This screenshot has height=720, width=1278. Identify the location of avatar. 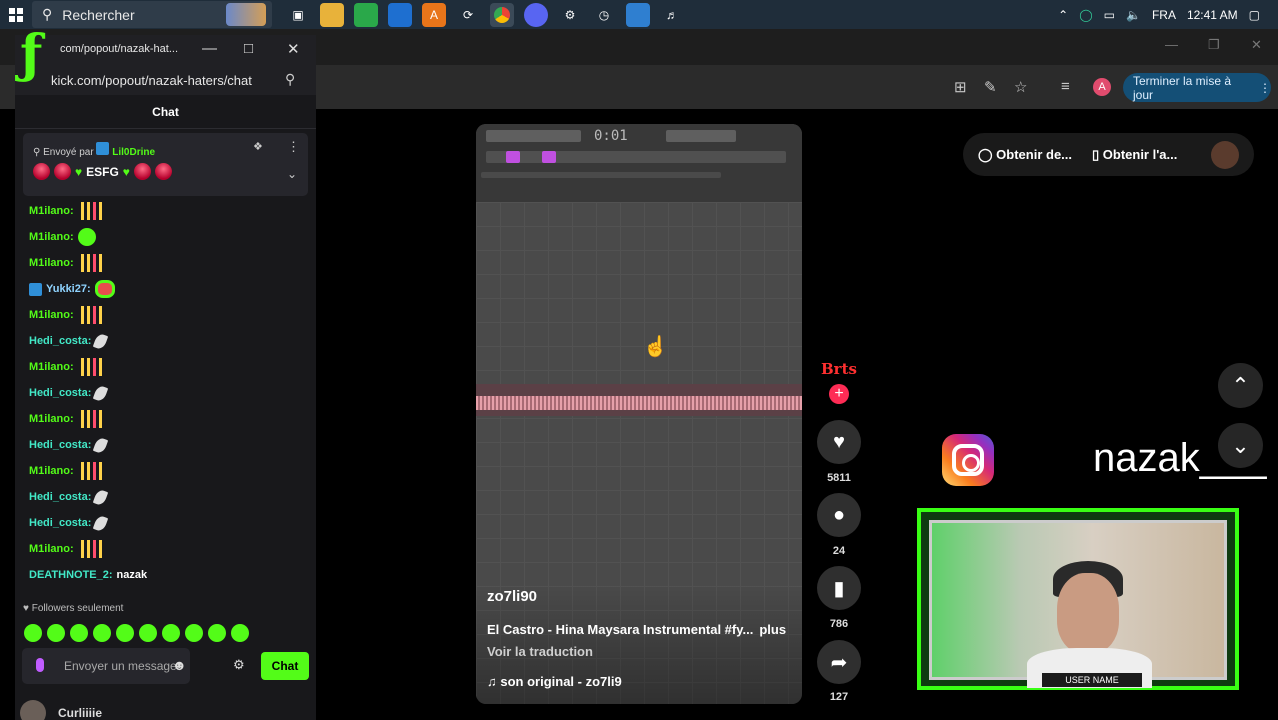
(1225, 155).